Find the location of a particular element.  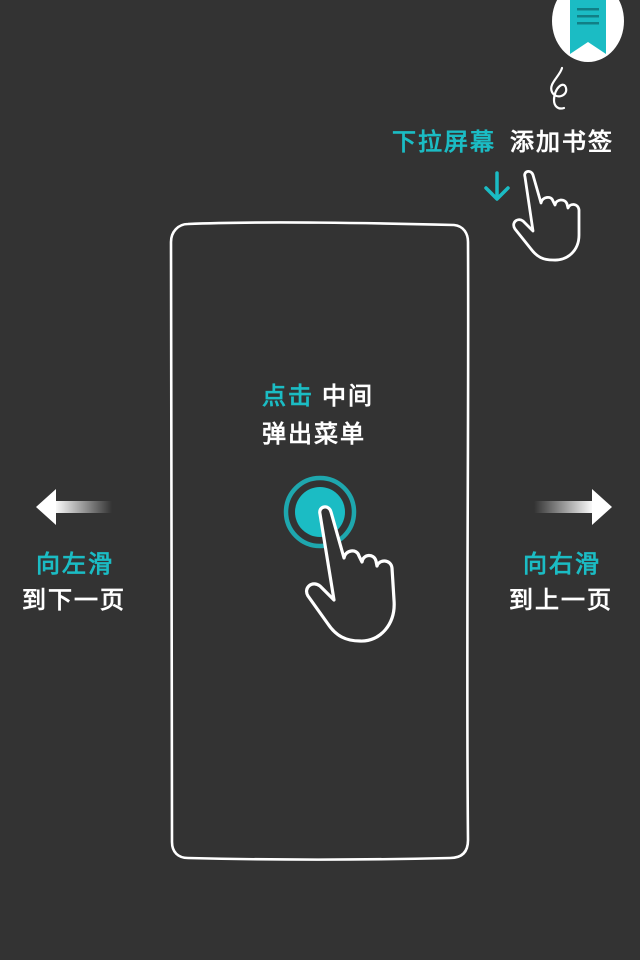

center-hint-highlight: 点击 is located at coordinates (288, 396).